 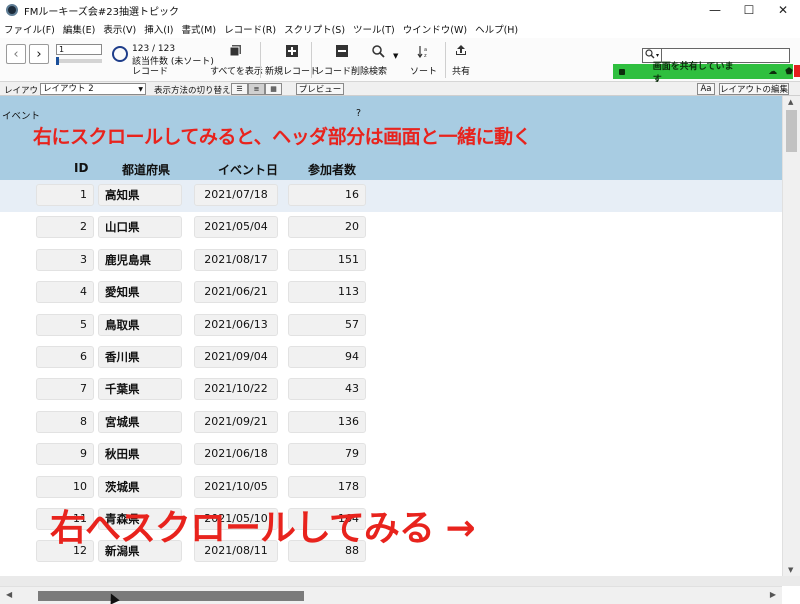 What do you see at coordinates (140, 259) in the screenshot?
I see `field-prefecture: 鹿児島県` at bounding box center [140, 259].